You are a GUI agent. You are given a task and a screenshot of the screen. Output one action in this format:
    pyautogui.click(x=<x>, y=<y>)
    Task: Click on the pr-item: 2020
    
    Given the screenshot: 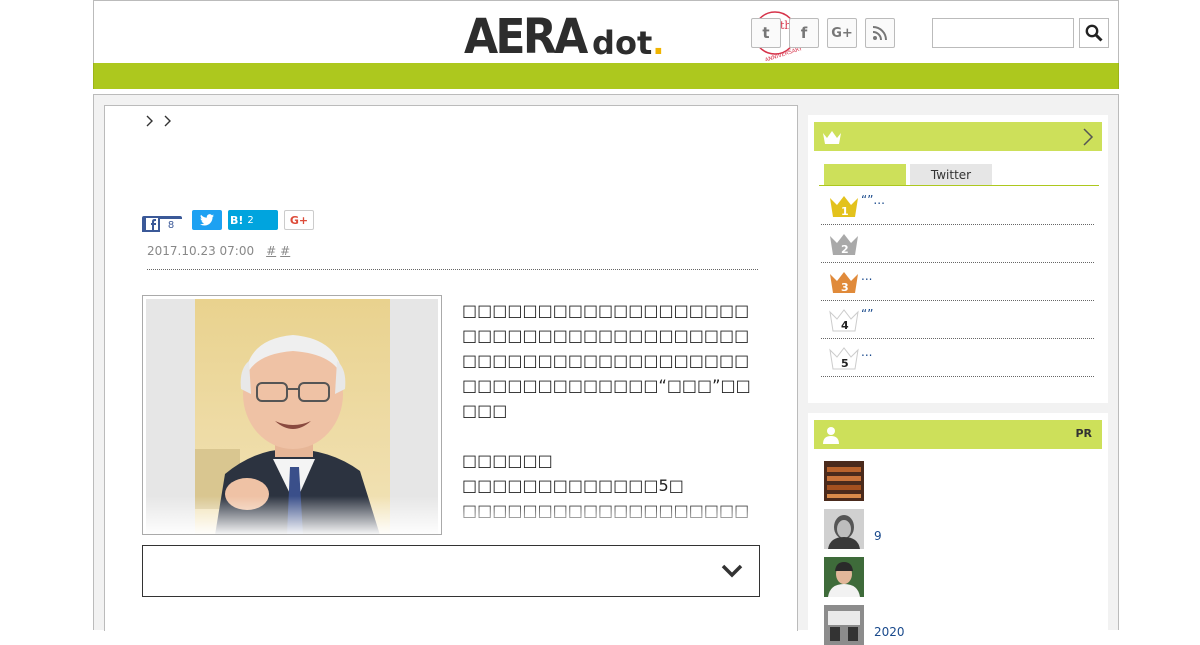 What is the action you would take?
    pyautogui.click(x=959, y=625)
    